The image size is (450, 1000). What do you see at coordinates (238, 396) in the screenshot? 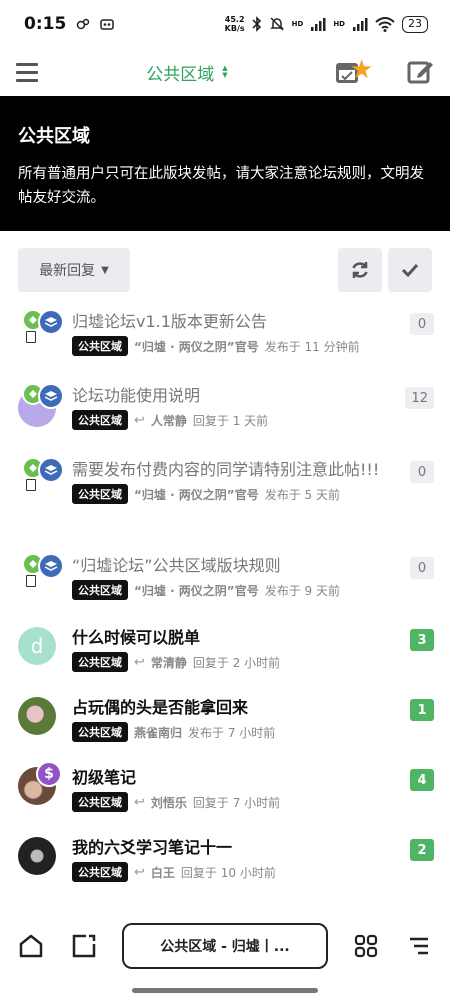
I see `topic-title: 论坛功能使用说明` at bounding box center [238, 396].